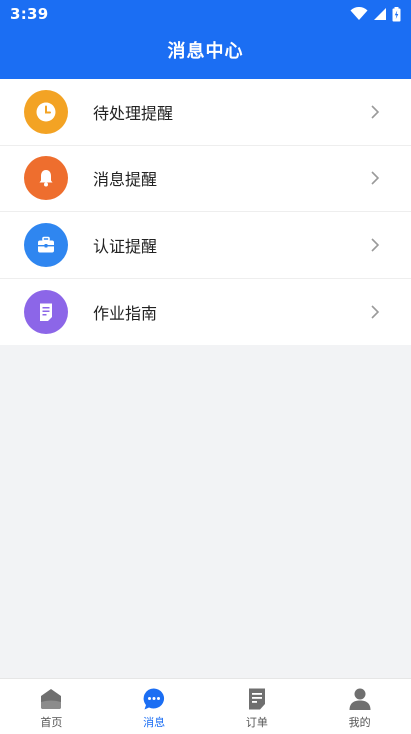 This screenshot has width=411, height=734. I want to click on signal-icon, so click(380, 14).